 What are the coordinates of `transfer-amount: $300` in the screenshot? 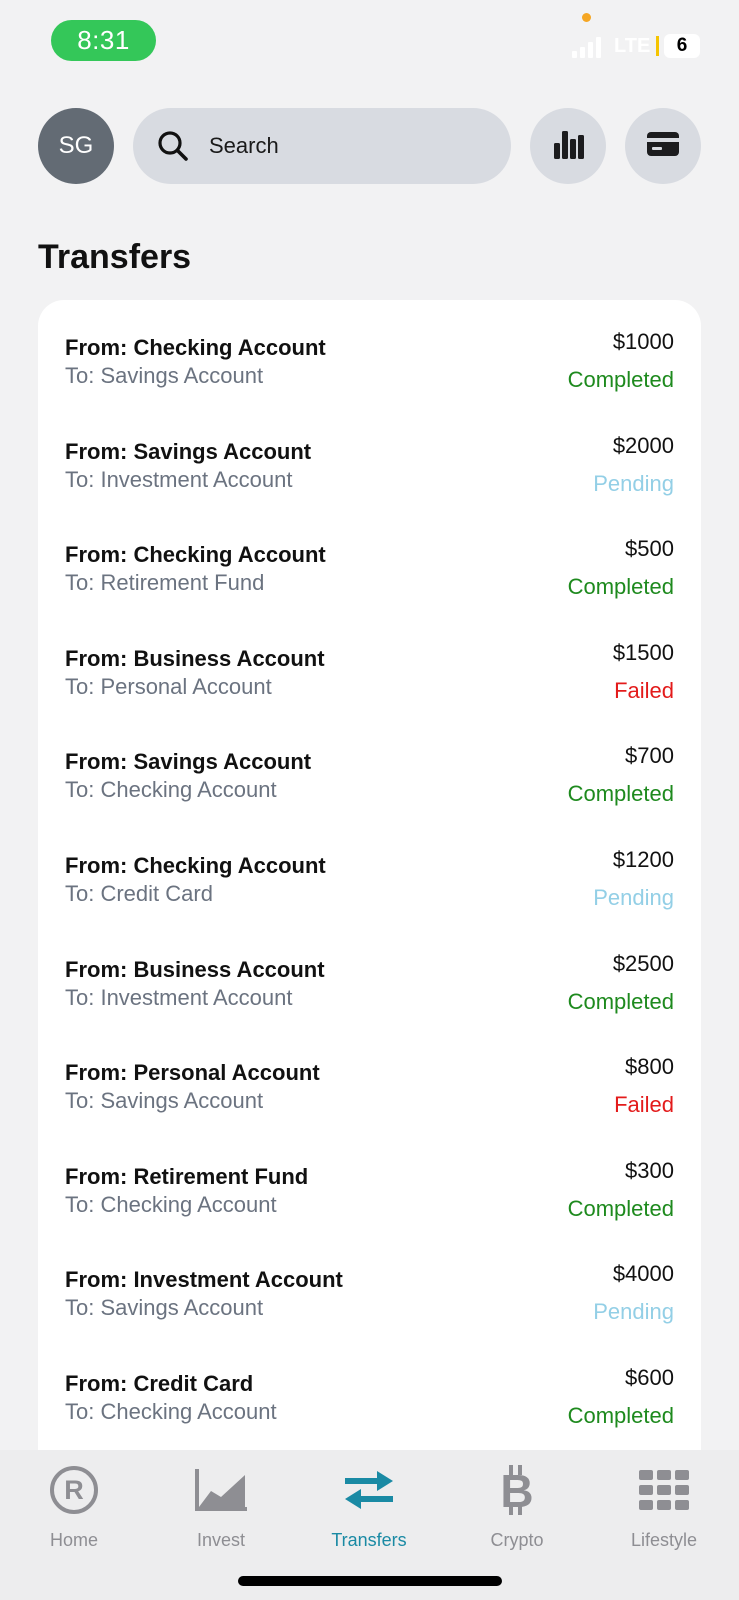 It's located at (649, 1170).